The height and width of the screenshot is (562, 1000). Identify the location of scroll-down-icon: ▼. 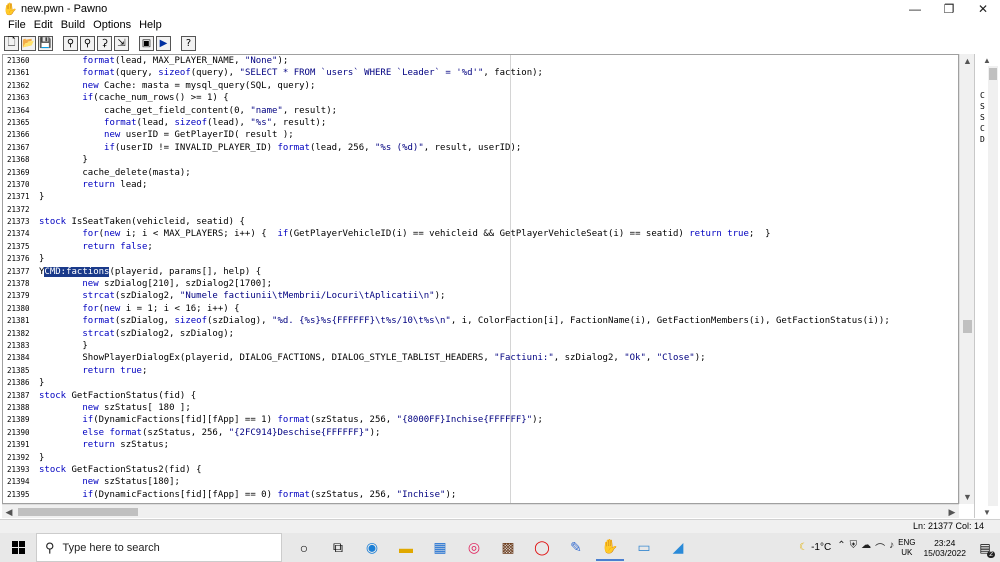
(967, 497).